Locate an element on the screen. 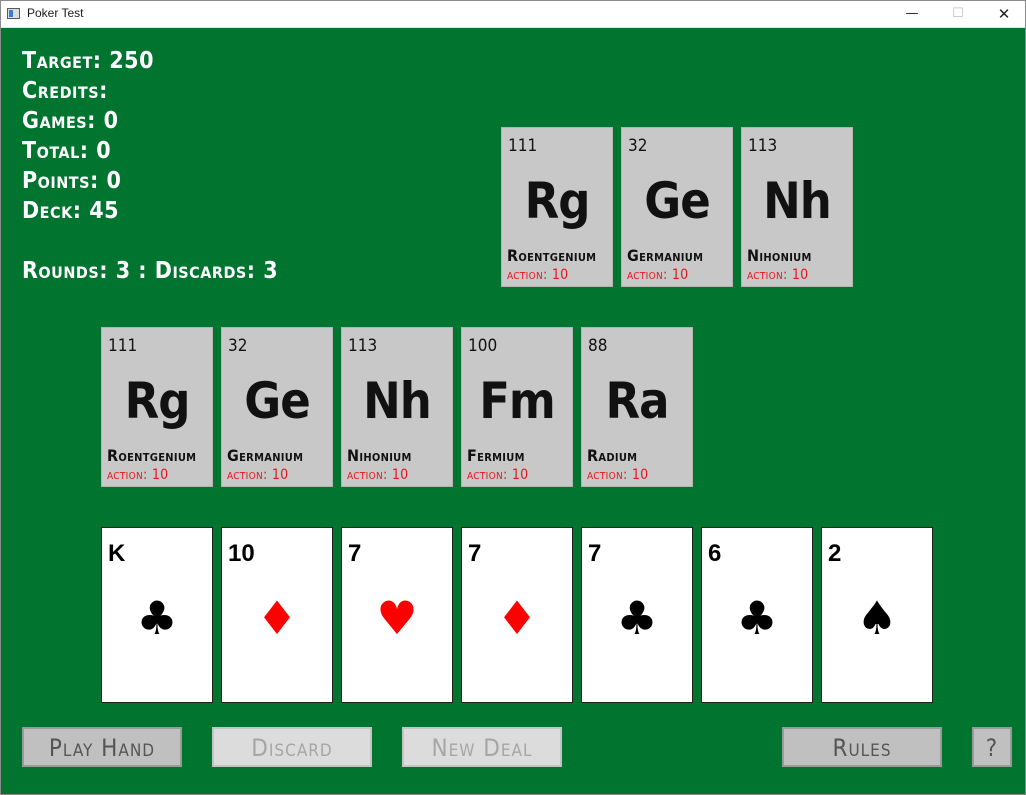 Image resolution: width=1026 pixels, height=795 pixels. playing-card: 10 ♦ is located at coordinates (277, 615).